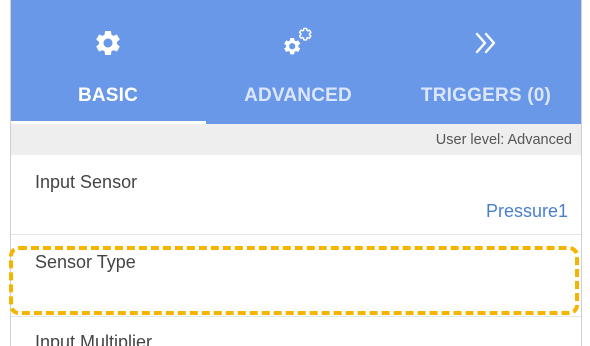 The image size is (590, 346). What do you see at coordinates (486, 95) in the screenshot?
I see `tab-triggers-label: TRIGGERS (0)` at bounding box center [486, 95].